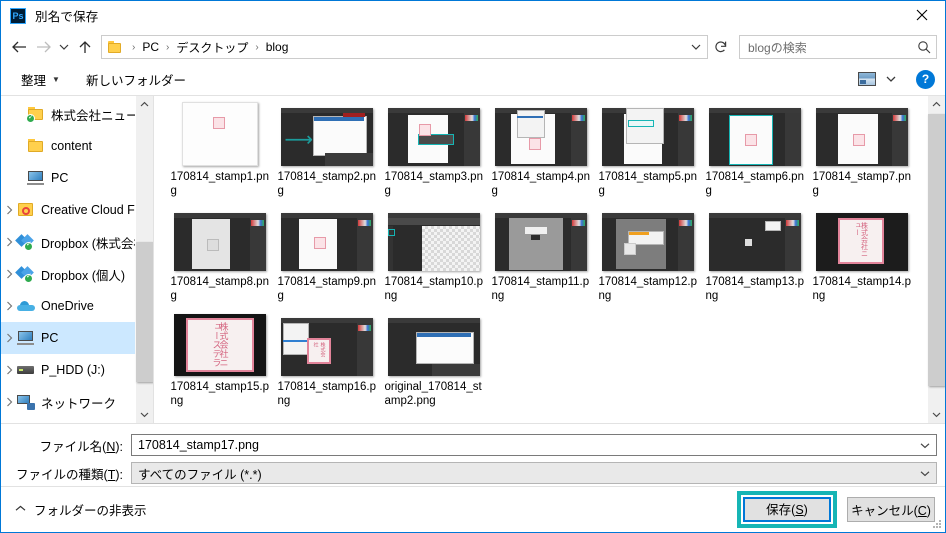 Image resolution: width=946 pixels, height=533 pixels. I want to click on new-folder-label: 新しいフォルダー, so click(135, 80).